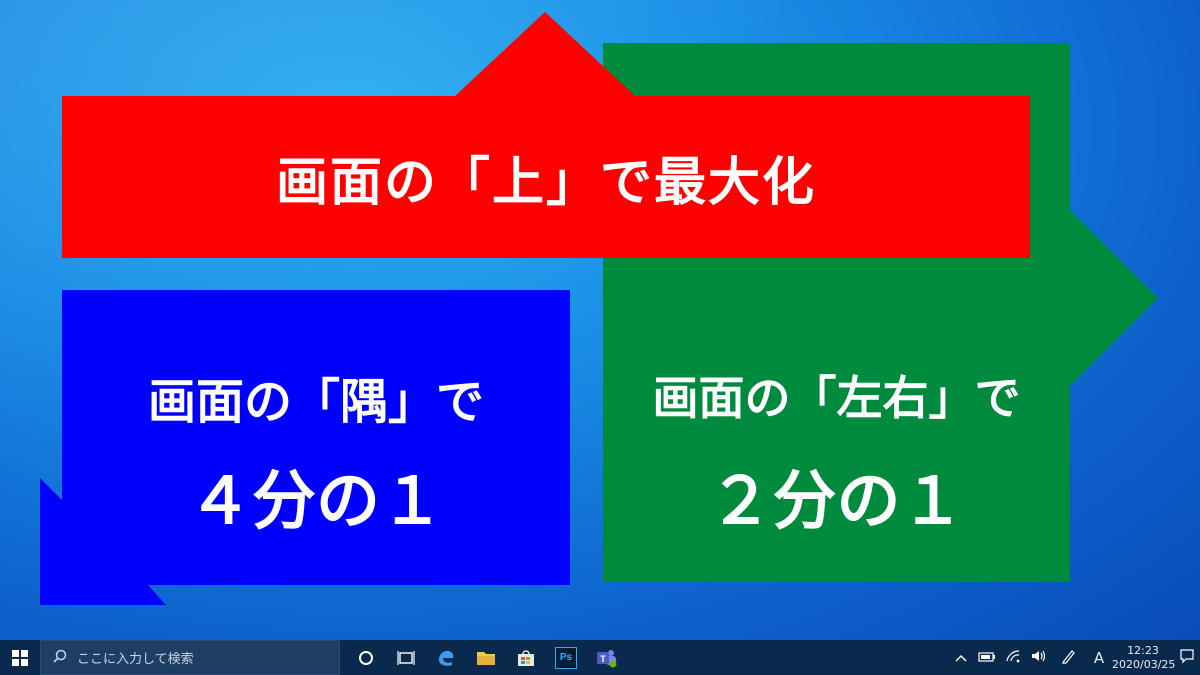  I want to click on volume-icon, so click(1039, 656).